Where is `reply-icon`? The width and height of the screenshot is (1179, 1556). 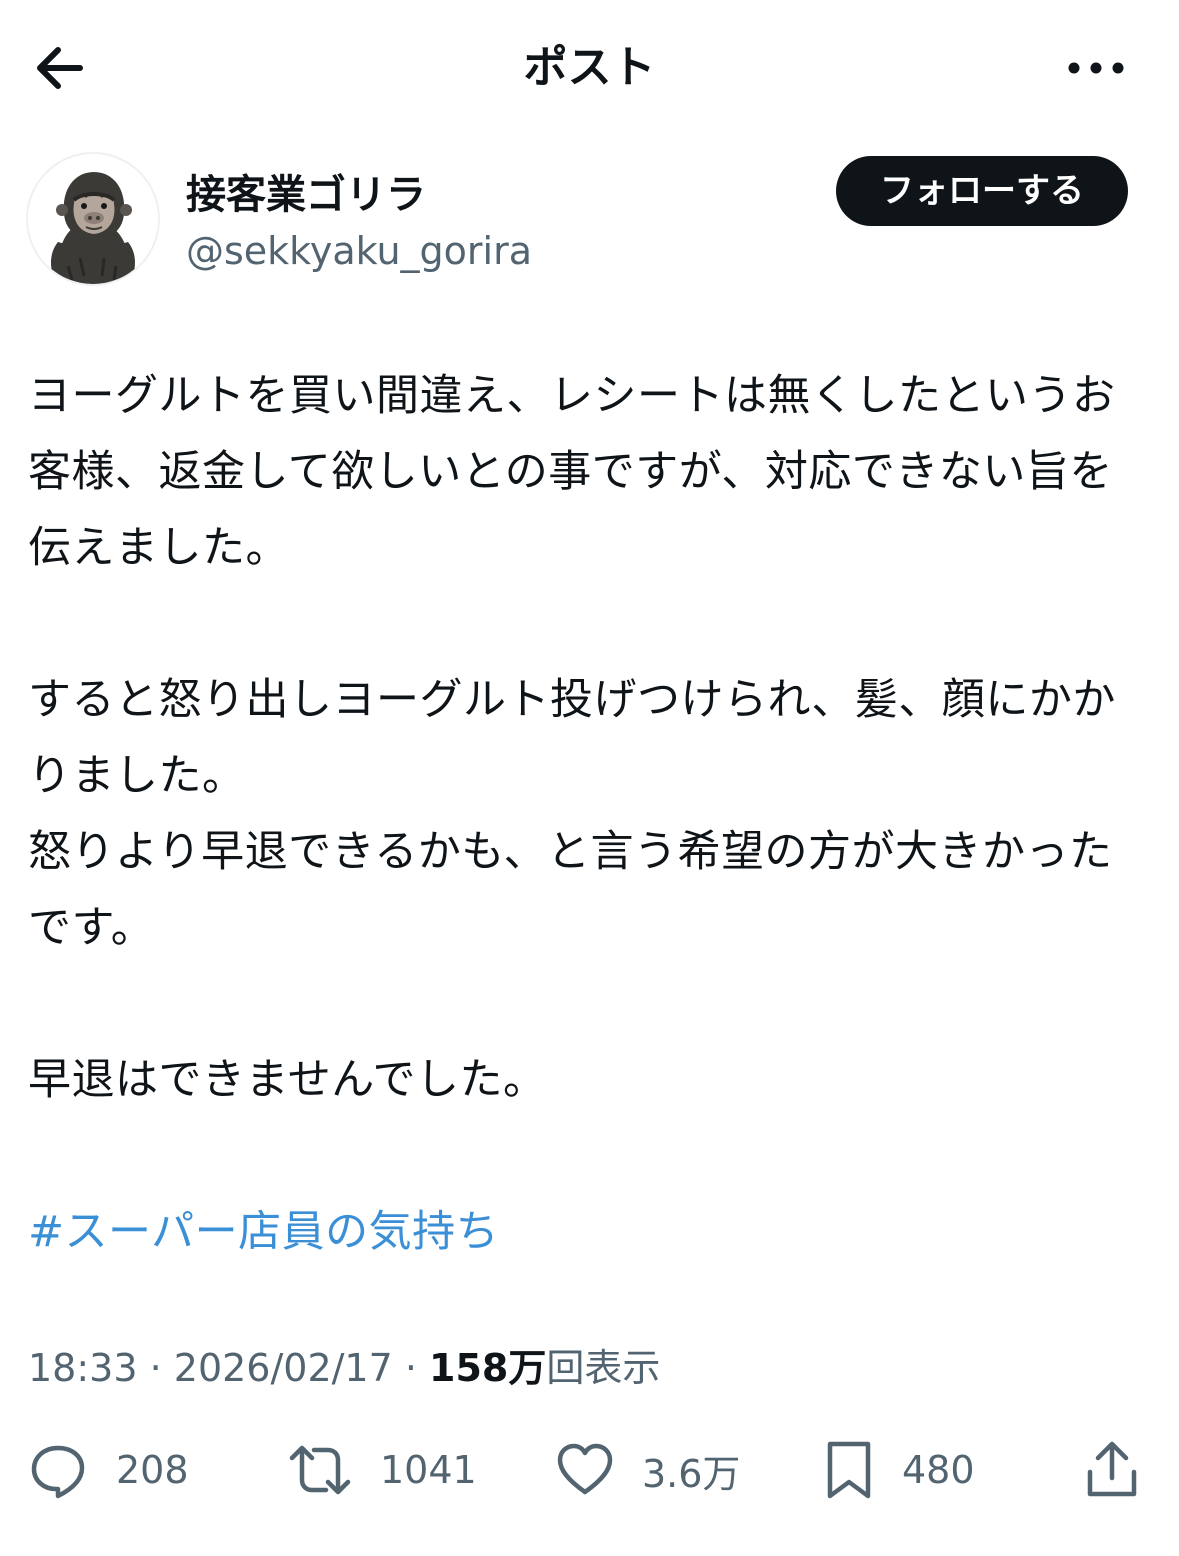 reply-icon is located at coordinates (58, 1472).